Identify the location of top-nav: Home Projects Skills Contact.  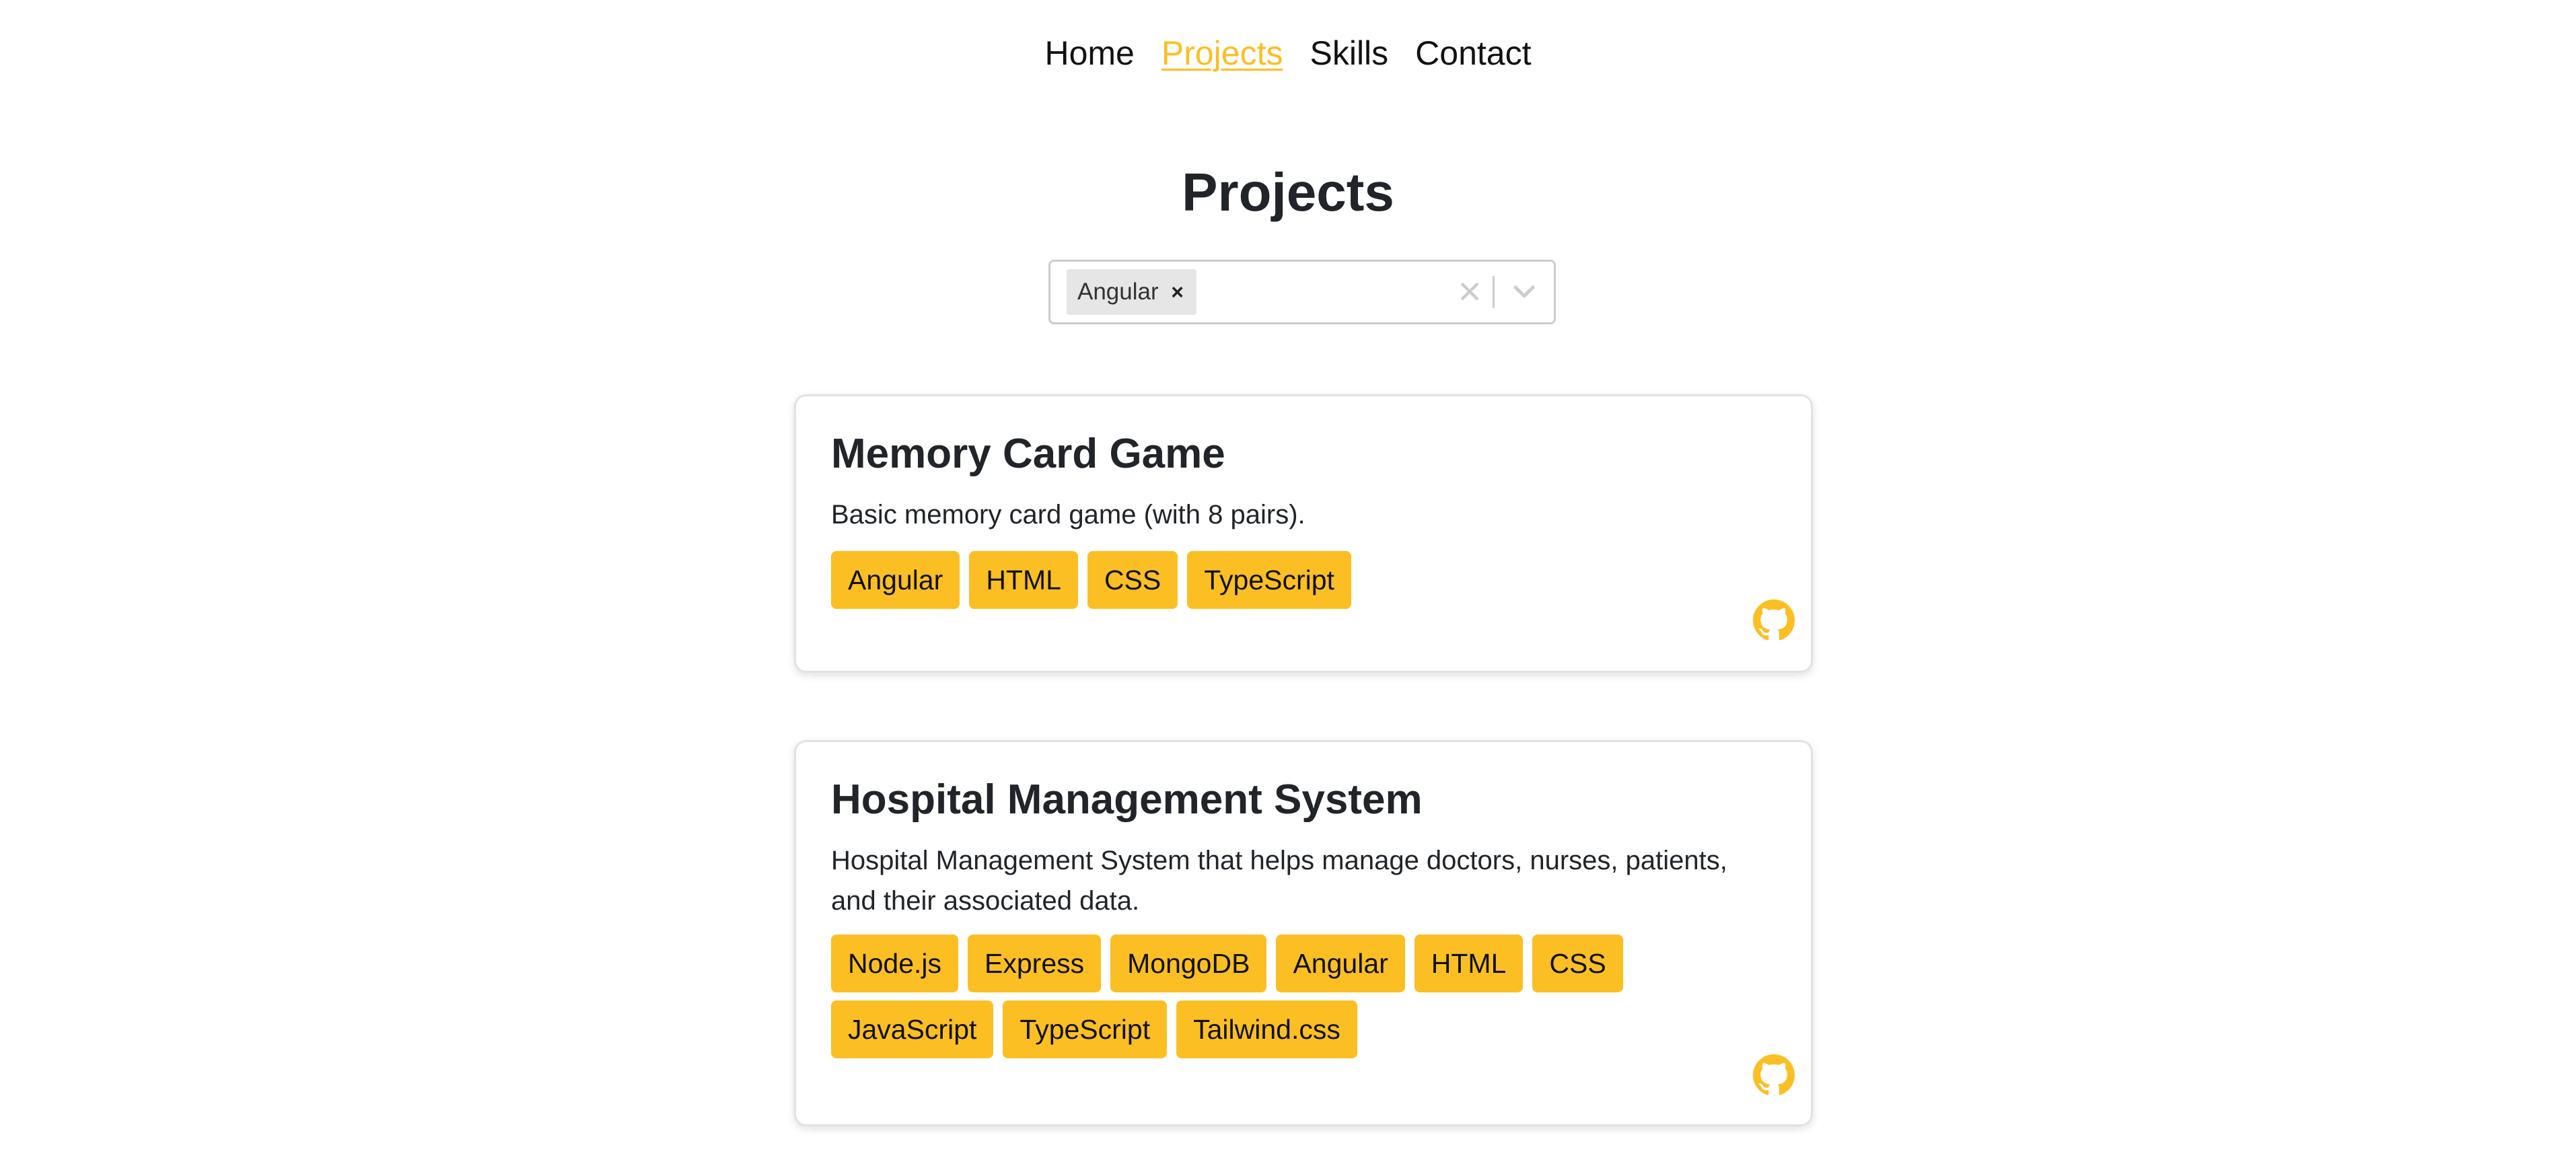
(1288, 53).